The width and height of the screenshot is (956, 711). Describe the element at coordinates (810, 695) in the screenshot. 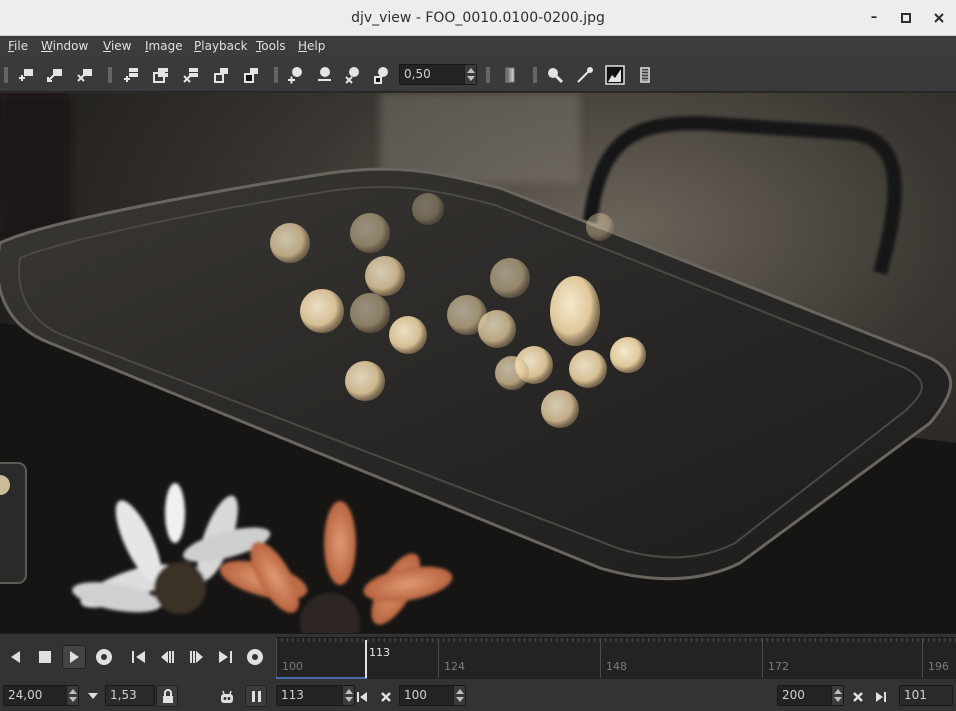

I see `out-point-spinbox: 200` at that location.